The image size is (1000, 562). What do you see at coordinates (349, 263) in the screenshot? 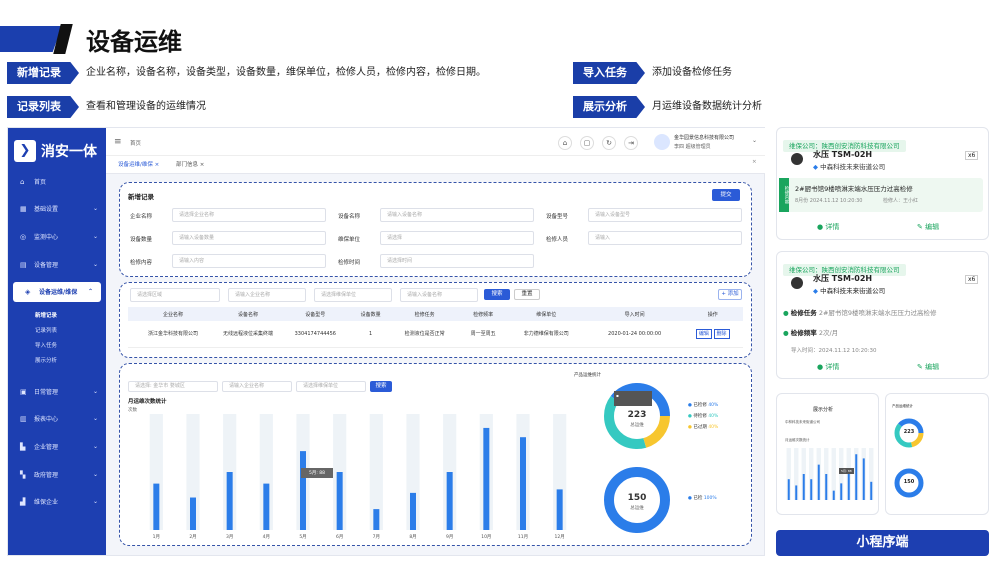
I see `field-label: 检修时间` at bounding box center [349, 263].